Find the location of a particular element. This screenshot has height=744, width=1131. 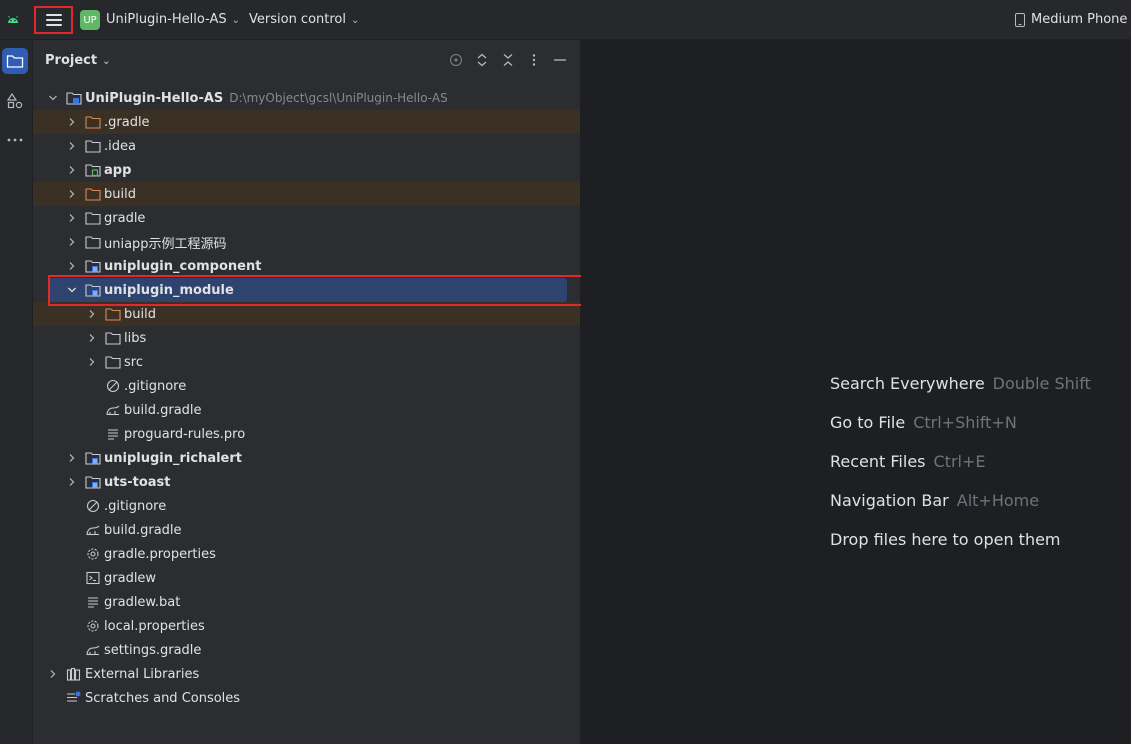

shapes-icon is located at coordinates (15, 101).